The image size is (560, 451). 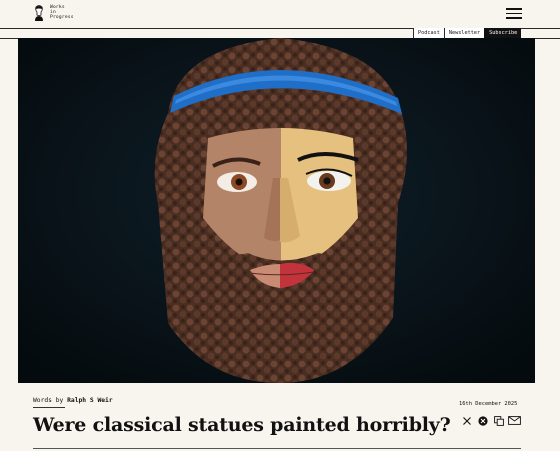 What do you see at coordinates (90, 400) in the screenshot?
I see `author-link: Ralph S Weir` at bounding box center [90, 400].